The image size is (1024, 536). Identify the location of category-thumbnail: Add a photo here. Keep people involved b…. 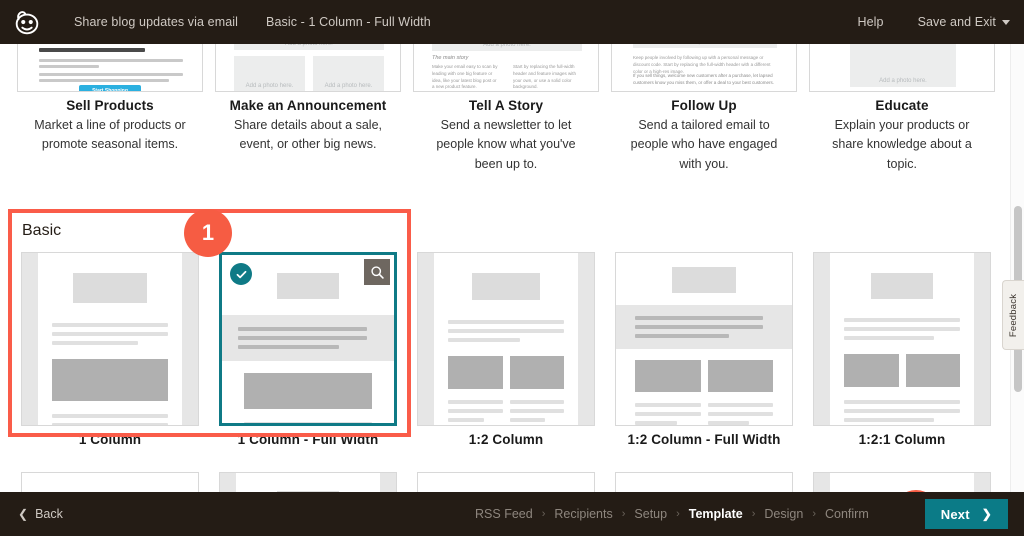
(704, 68).